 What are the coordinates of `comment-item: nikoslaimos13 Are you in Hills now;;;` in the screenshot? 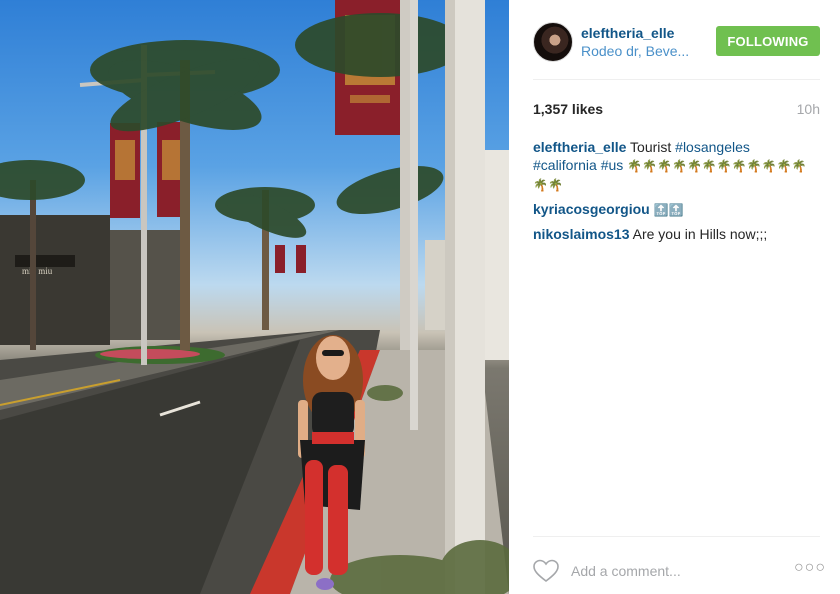 It's located at (674, 234).